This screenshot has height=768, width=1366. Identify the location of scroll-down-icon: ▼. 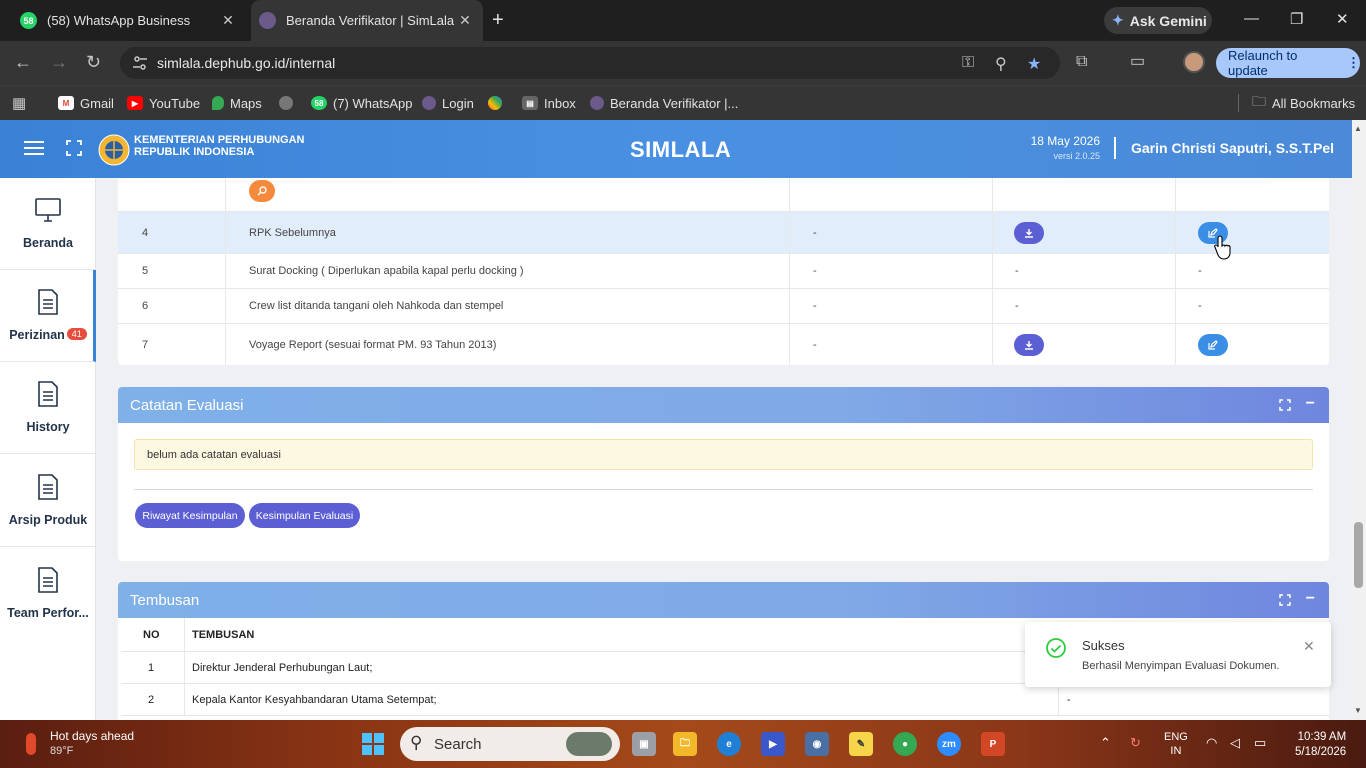
(1358, 710).